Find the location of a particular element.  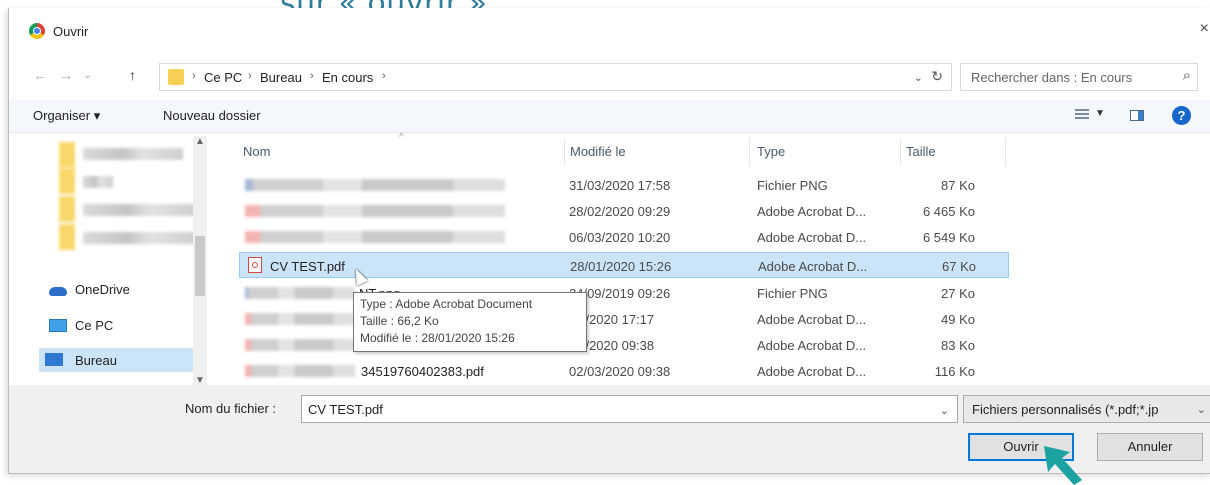

file-type-value: Fichiers personnalisés (*.pdf;*.jp is located at coordinates (1065, 409).